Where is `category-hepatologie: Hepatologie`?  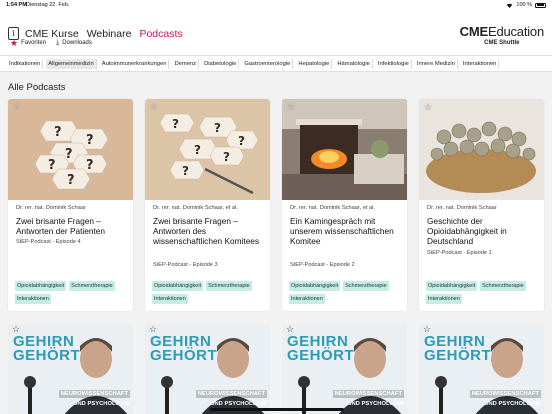 category-hepatologie: Hepatologie is located at coordinates (314, 63).